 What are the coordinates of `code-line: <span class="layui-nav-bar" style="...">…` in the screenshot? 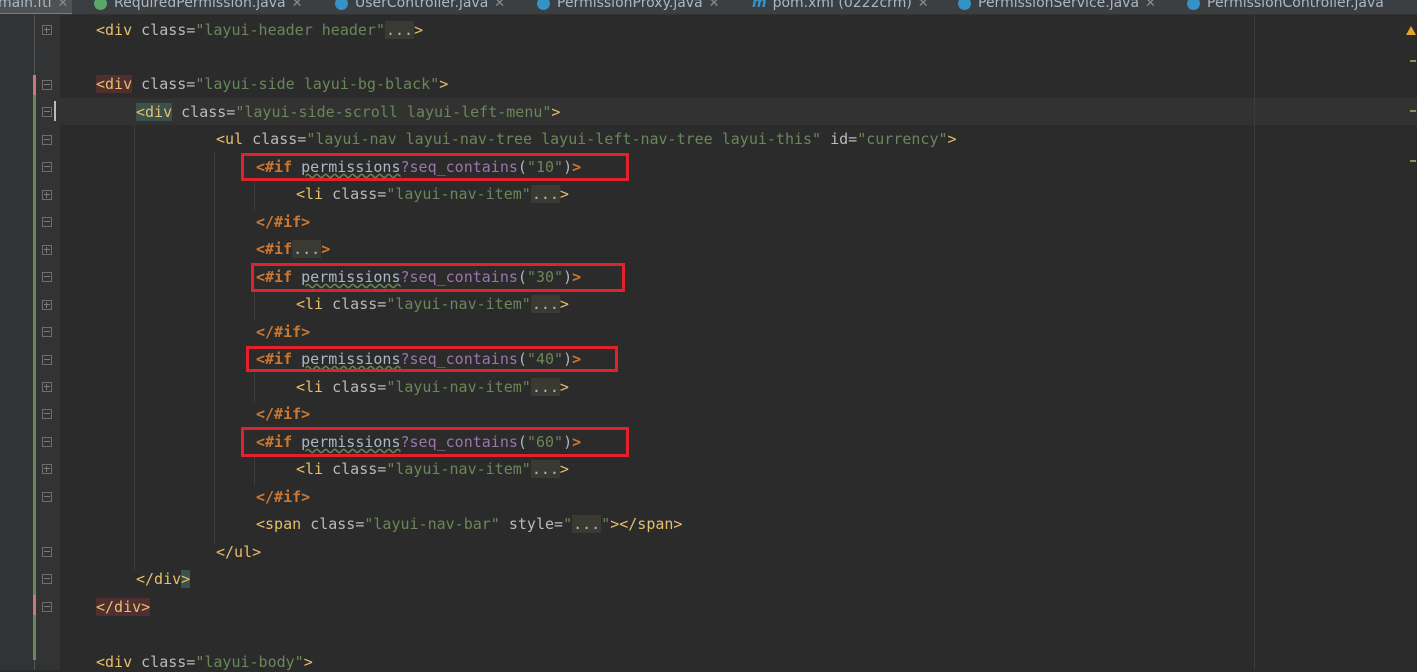 It's located at (469, 524).